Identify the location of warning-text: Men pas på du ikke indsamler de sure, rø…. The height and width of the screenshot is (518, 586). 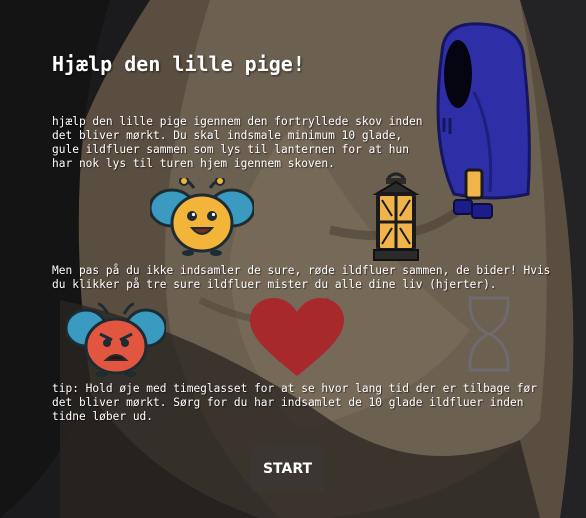
(301, 277).